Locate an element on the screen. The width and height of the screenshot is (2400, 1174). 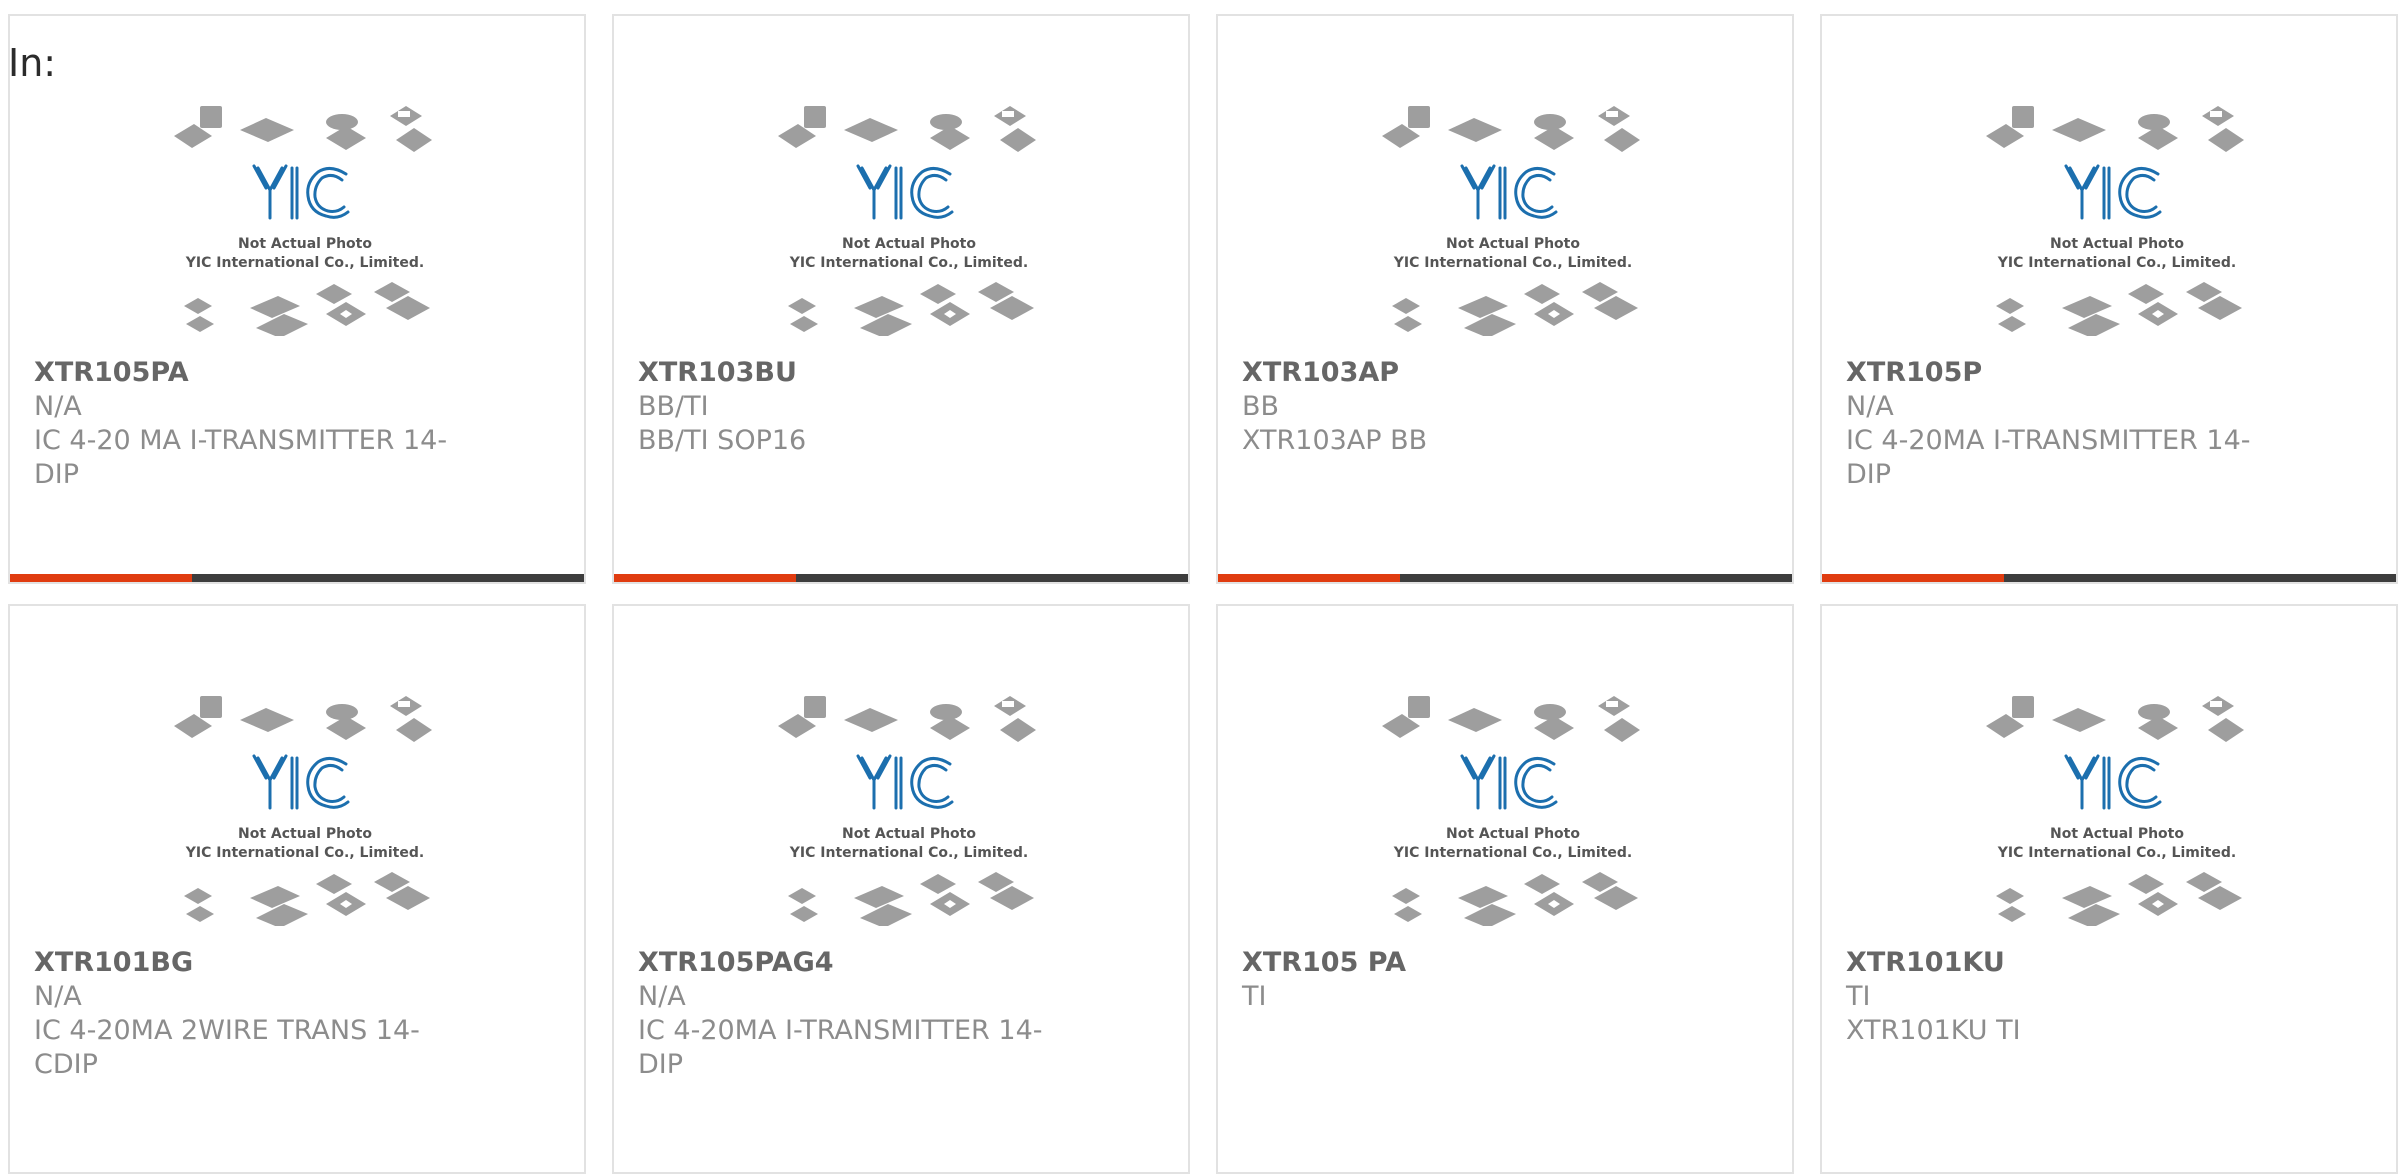
description: IC 4-20MA 2WIRE TRANS 14-CDIP is located at coordinates (227, 1047).